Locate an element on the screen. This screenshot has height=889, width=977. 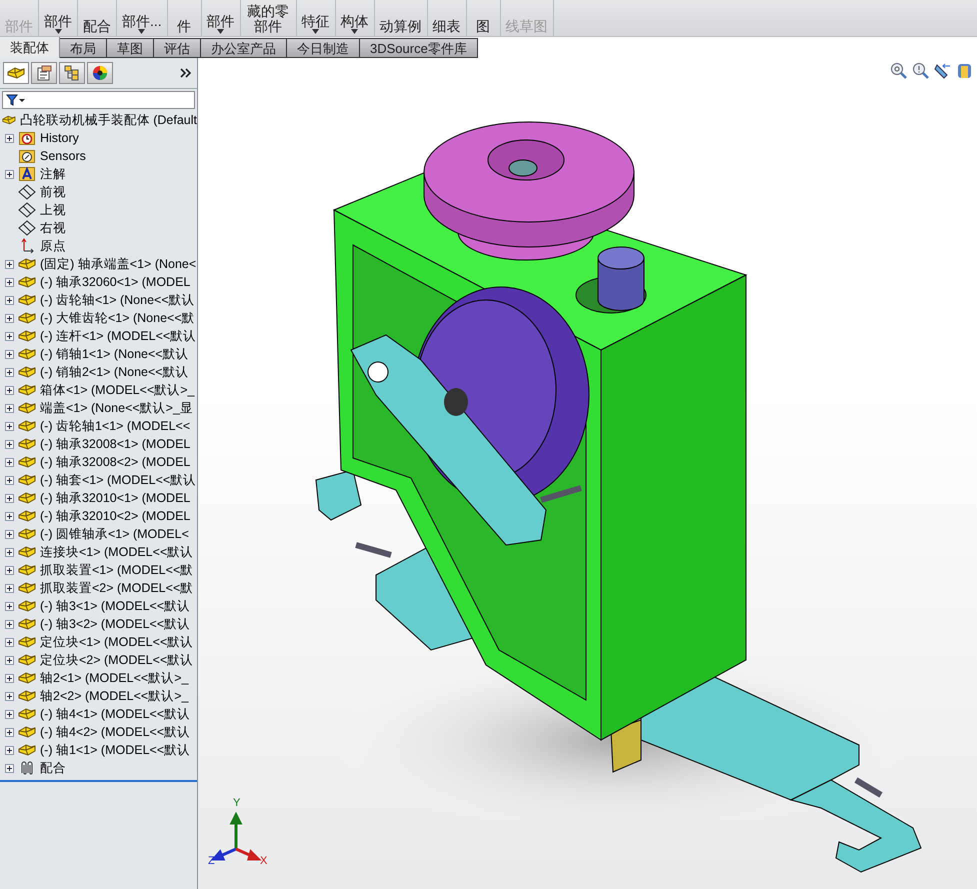
tree-item: 定位块<1> (MODEL<<默认 is located at coordinates (117, 642).